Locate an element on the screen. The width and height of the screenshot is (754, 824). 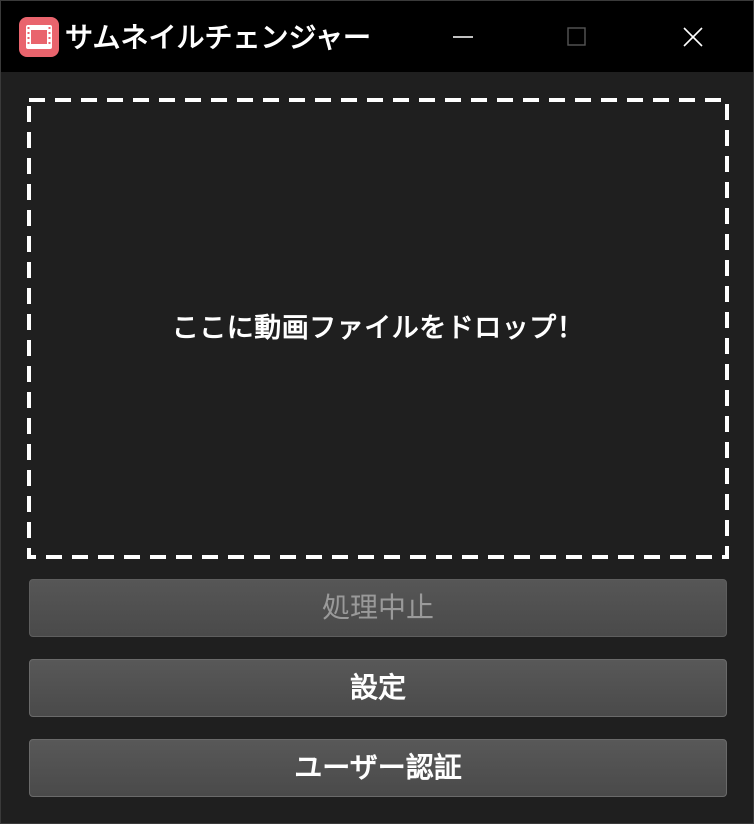
film-icon is located at coordinates (39, 37).